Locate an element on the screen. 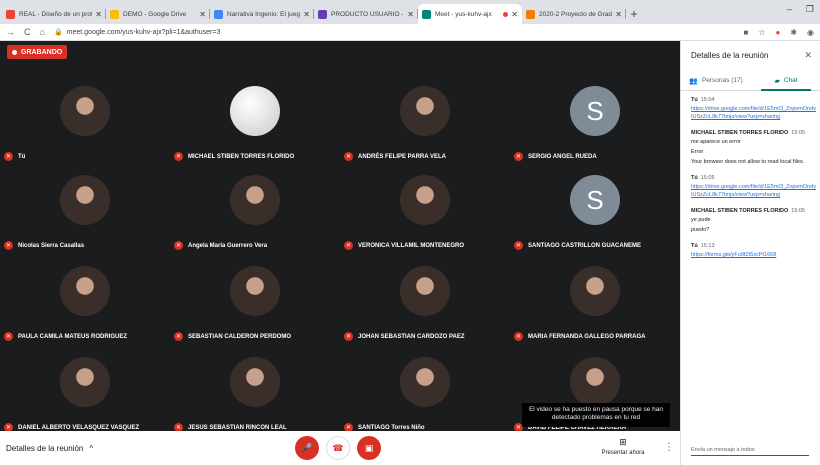 This screenshot has height=465, width=820. hang-up-button: ☎ is located at coordinates (338, 448).